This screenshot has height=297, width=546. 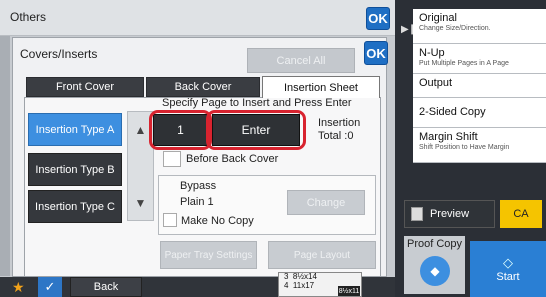 What do you see at coordinates (197, 18) in the screenshot?
I see `top-bar` at bounding box center [197, 18].